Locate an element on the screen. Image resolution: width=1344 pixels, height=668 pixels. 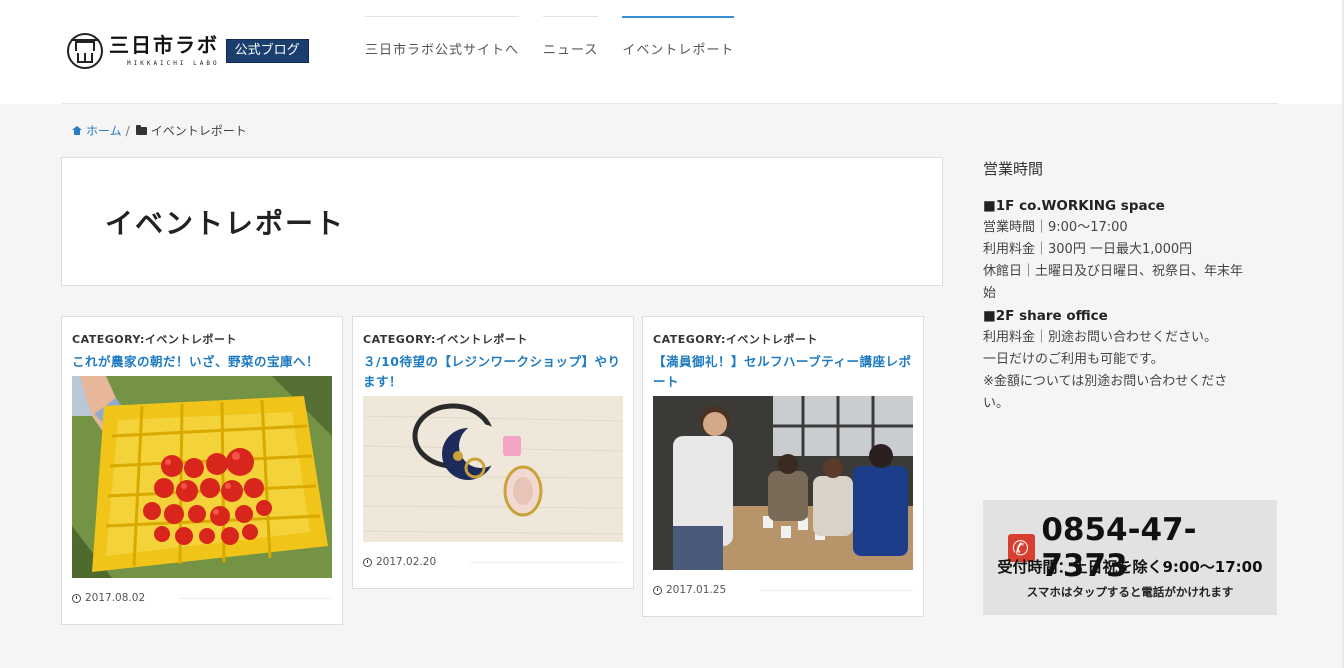
post-date-text: 2017.02.20 is located at coordinates (406, 562).